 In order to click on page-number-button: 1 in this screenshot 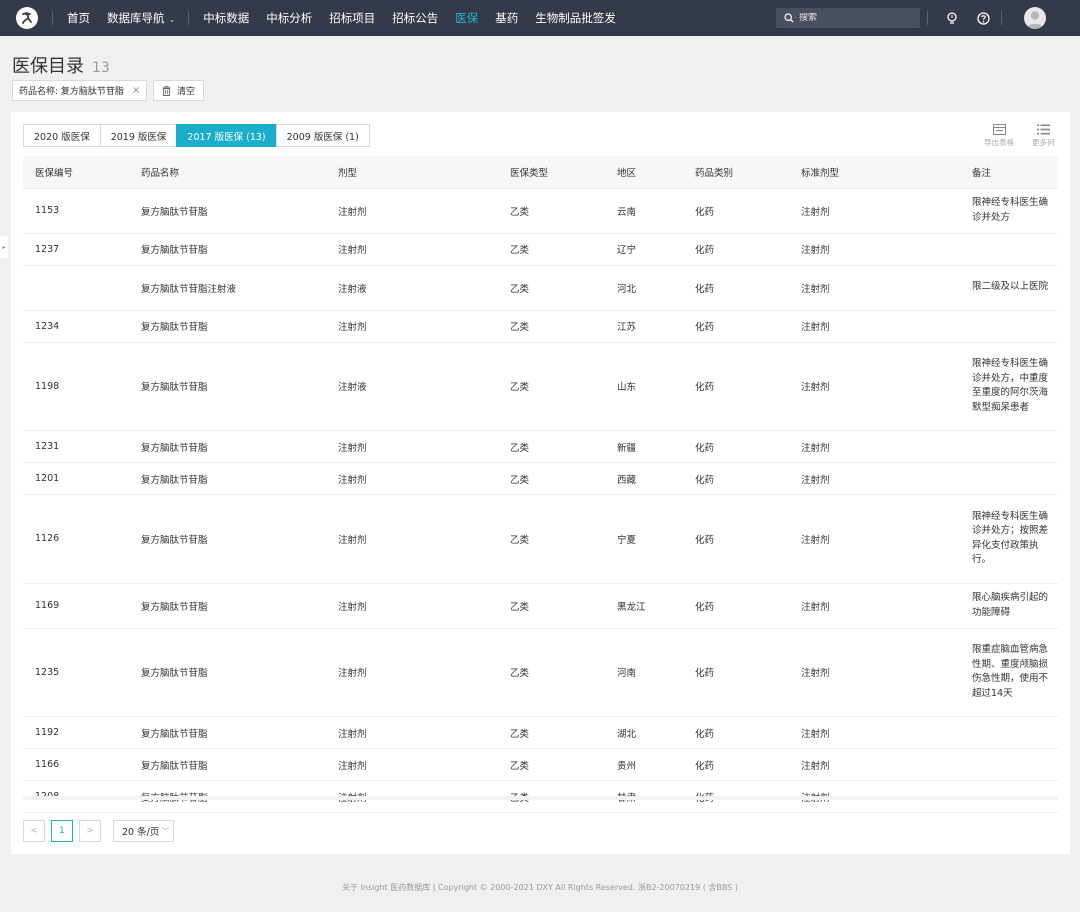, I will do `click(62, 831)`.